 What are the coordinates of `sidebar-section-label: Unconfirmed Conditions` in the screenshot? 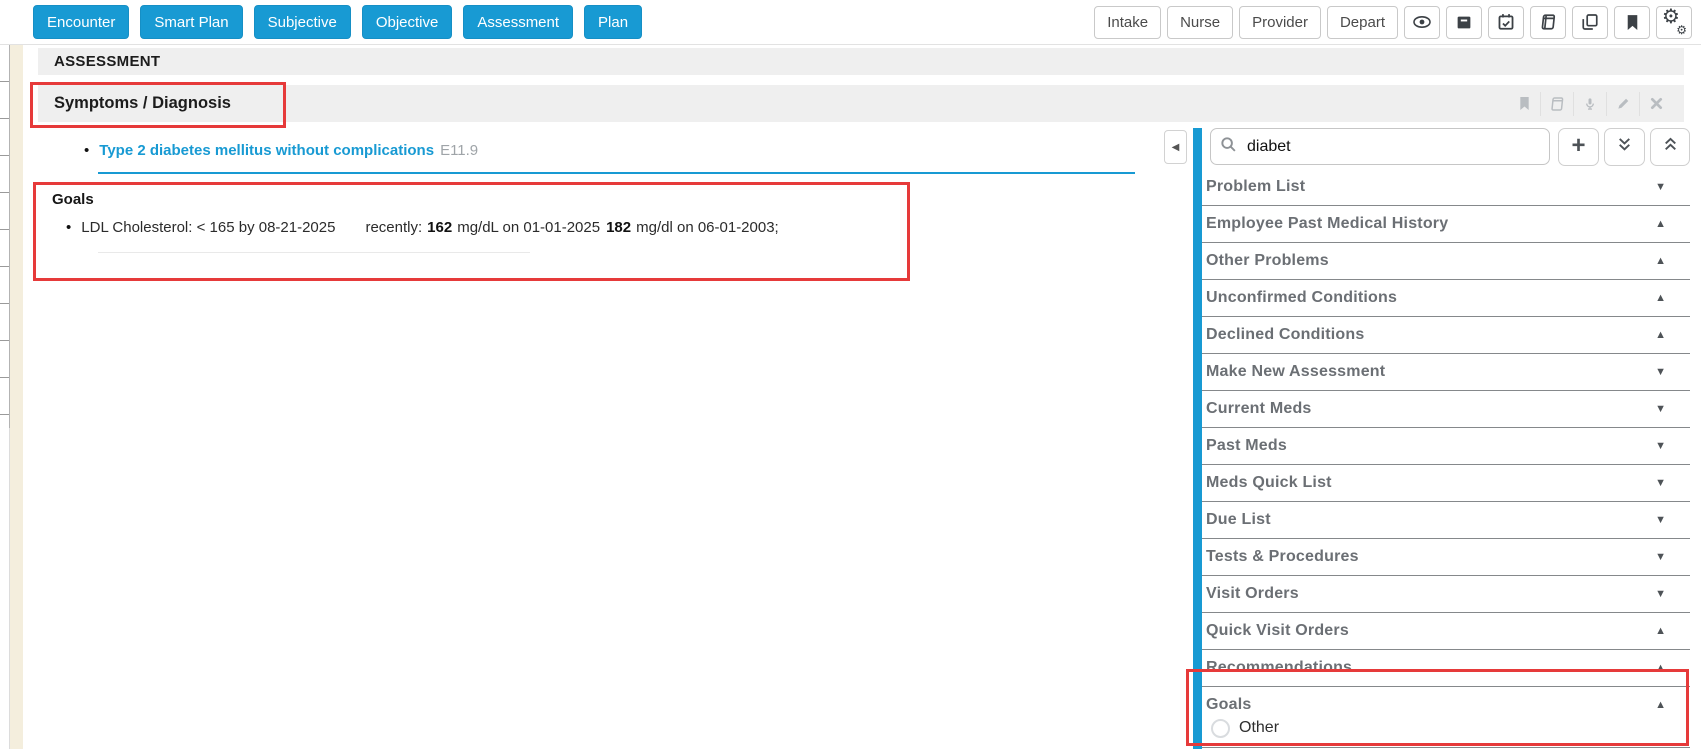 It's located at (1302, 297).